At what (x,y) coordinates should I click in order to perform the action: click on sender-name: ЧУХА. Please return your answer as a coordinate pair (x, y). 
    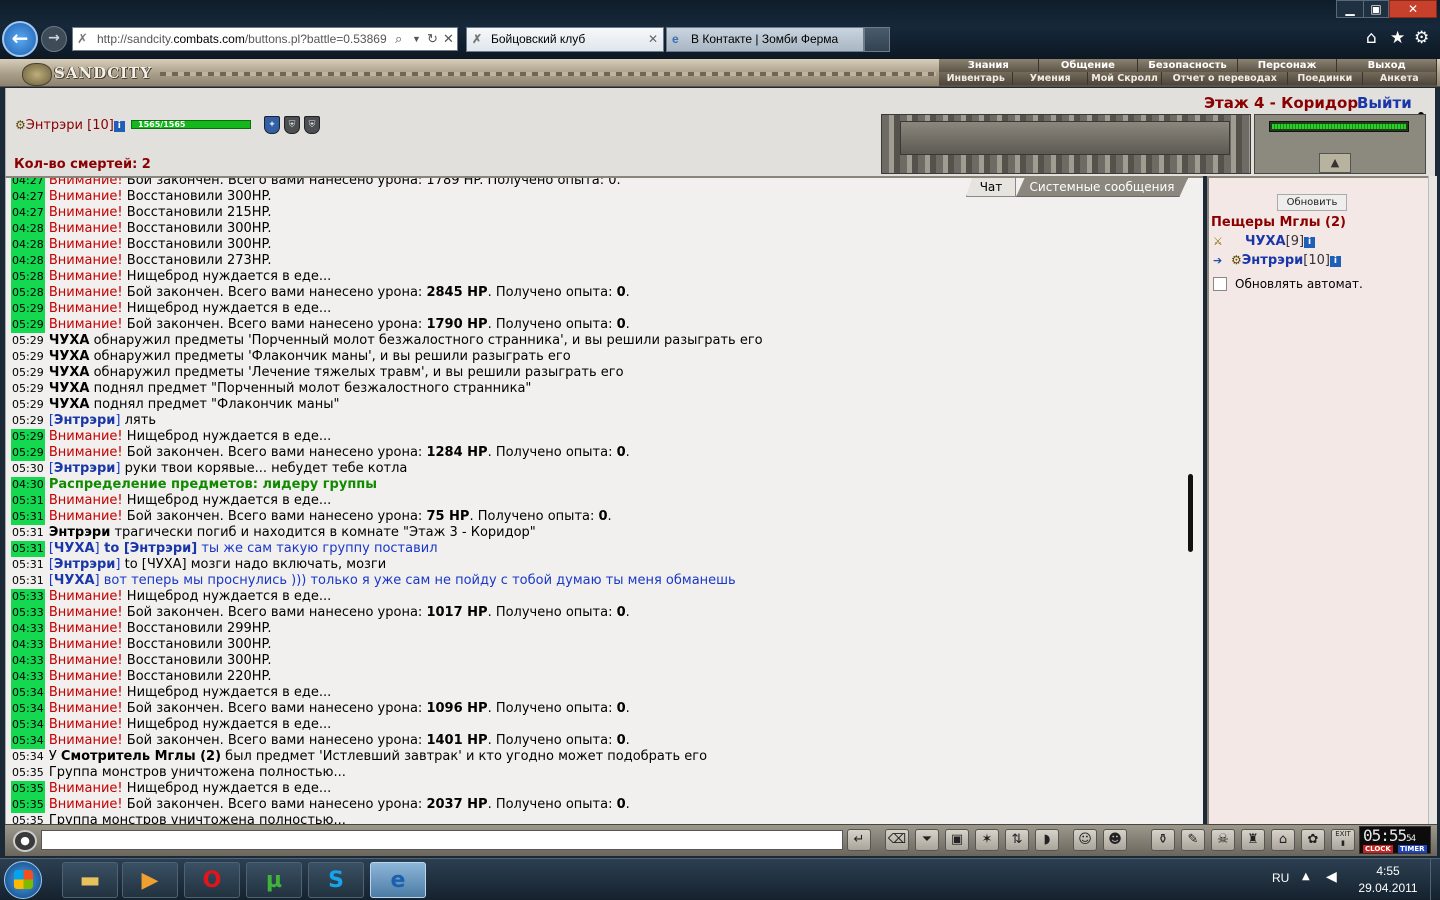
    Looking at the image, I should click on (74, 548).